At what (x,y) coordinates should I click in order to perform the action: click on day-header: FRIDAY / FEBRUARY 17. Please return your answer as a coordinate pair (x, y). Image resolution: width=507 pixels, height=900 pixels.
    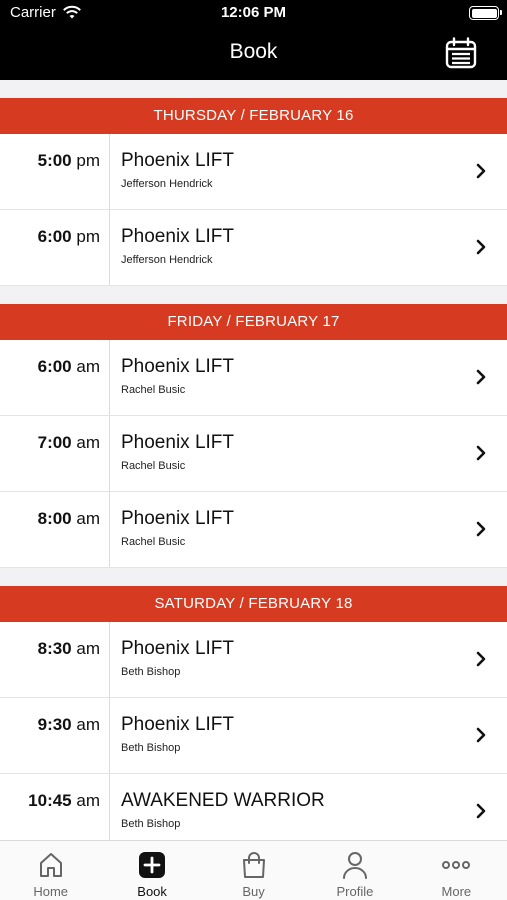
    Looking at the image, I should click on (253, 322).